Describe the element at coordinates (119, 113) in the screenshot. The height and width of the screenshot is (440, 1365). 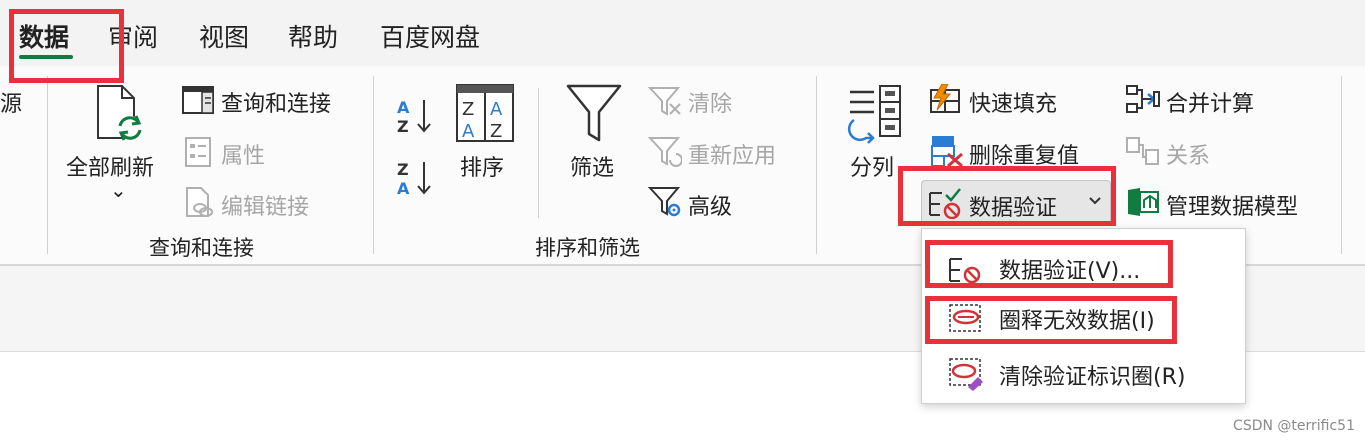
I see `refresh-all-icon` at that location.